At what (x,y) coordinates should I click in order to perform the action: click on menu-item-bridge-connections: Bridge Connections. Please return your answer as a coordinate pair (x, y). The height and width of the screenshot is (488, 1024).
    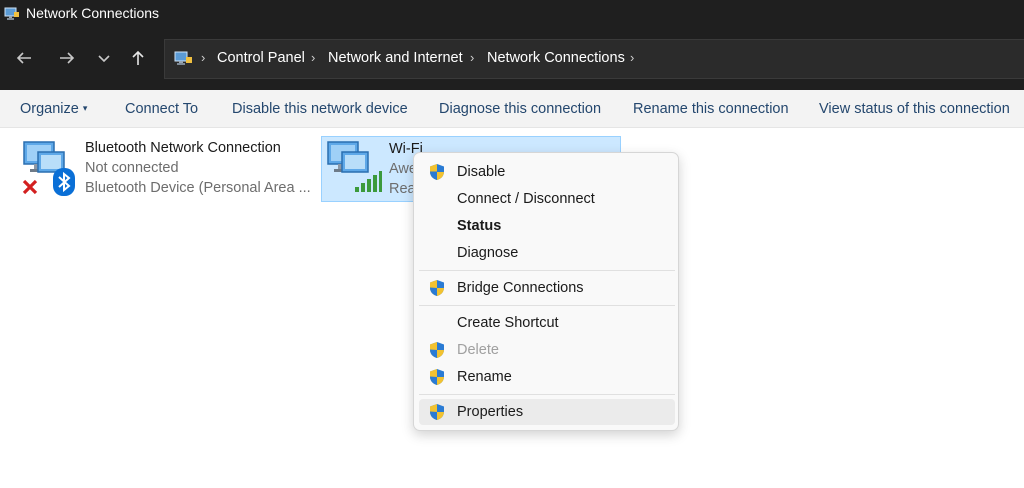
    Looking at the image, I should click on (547, 288).